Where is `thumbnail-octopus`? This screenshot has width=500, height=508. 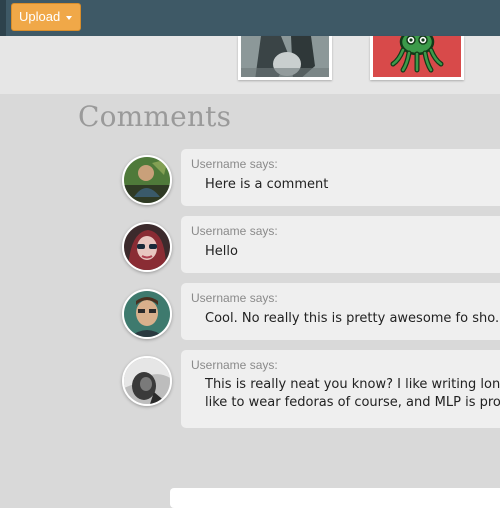
thumbnail-octopus is located at coordinates (417, 58).